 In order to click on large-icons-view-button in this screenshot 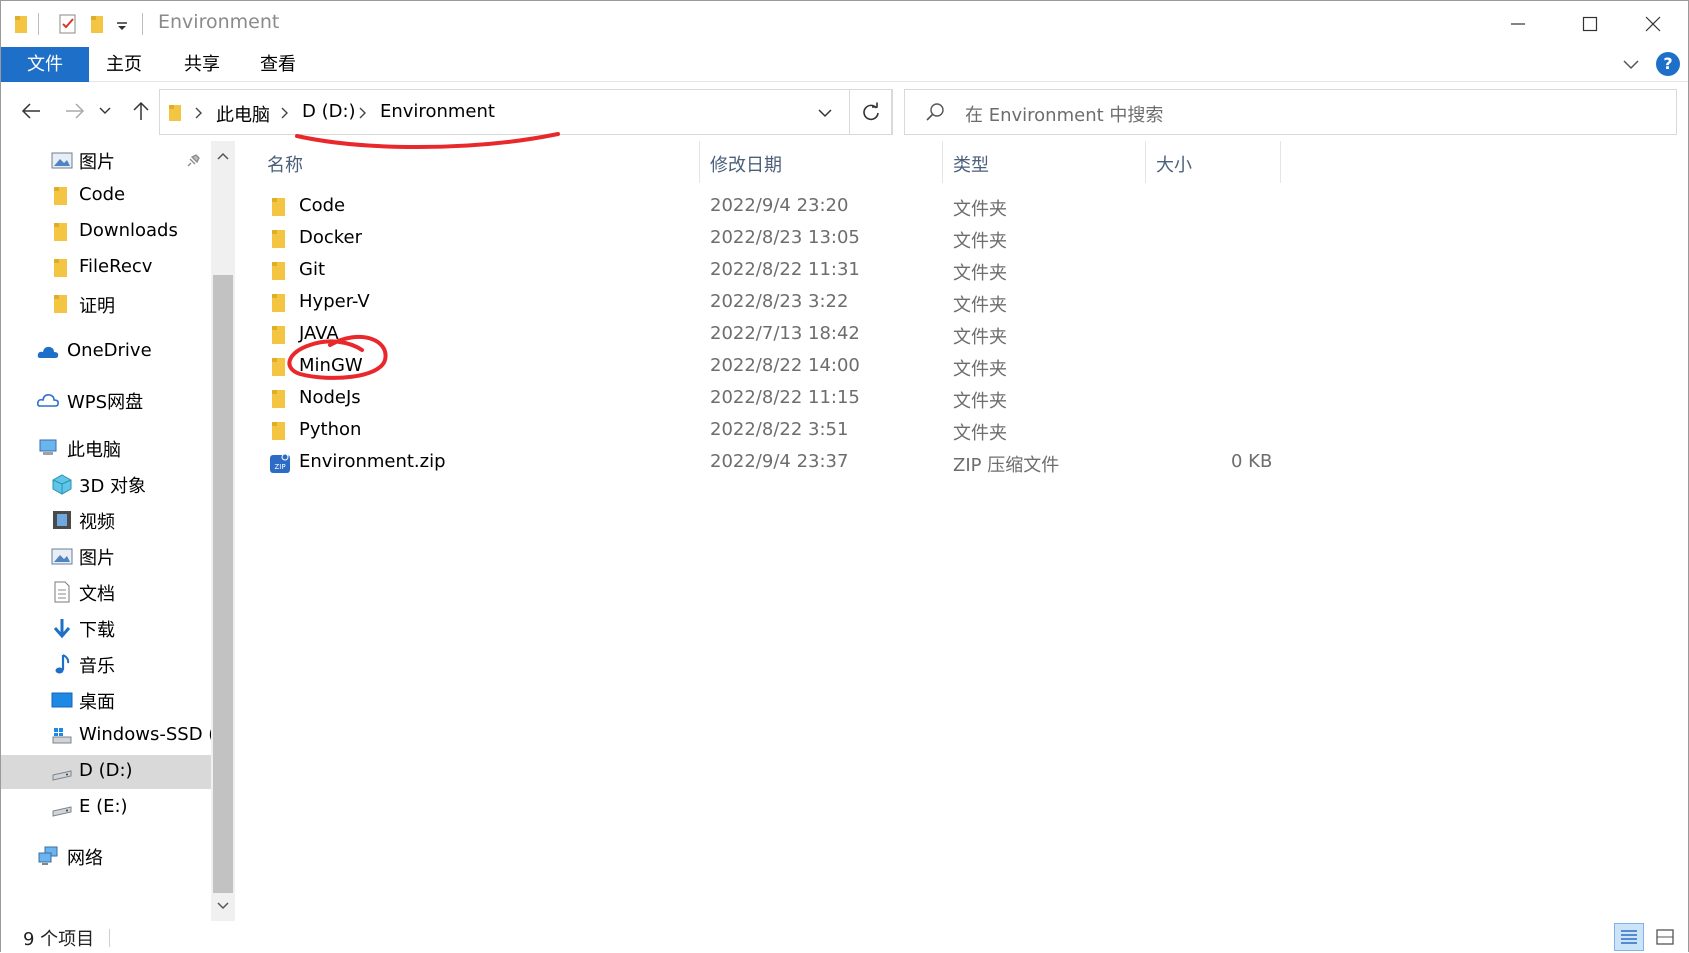, I will do `click(1665, 937)`.